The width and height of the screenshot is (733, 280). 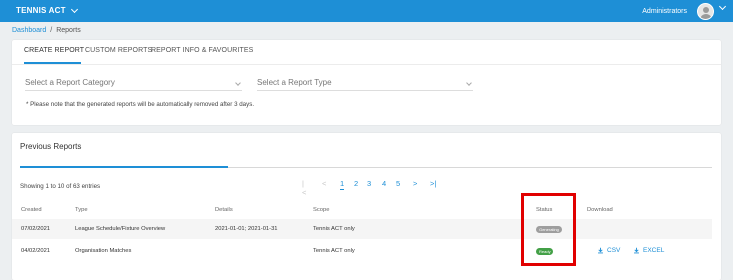 I want to click on breadcrumb-current: Reports, so click(x=68, y=30).